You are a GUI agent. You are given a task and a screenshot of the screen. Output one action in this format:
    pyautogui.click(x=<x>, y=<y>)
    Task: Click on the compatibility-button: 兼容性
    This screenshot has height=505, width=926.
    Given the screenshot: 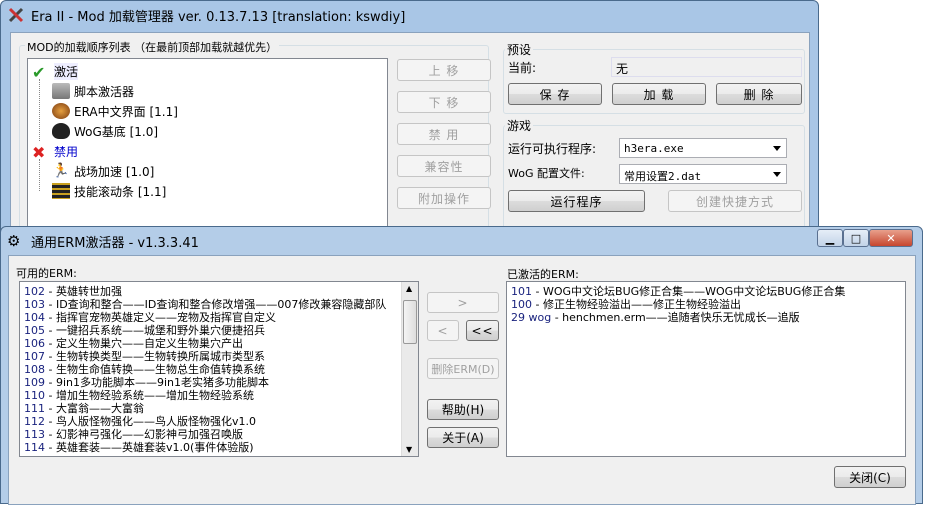 What is the action you would take?
    pyautogui.click(x=444, y=166)
    